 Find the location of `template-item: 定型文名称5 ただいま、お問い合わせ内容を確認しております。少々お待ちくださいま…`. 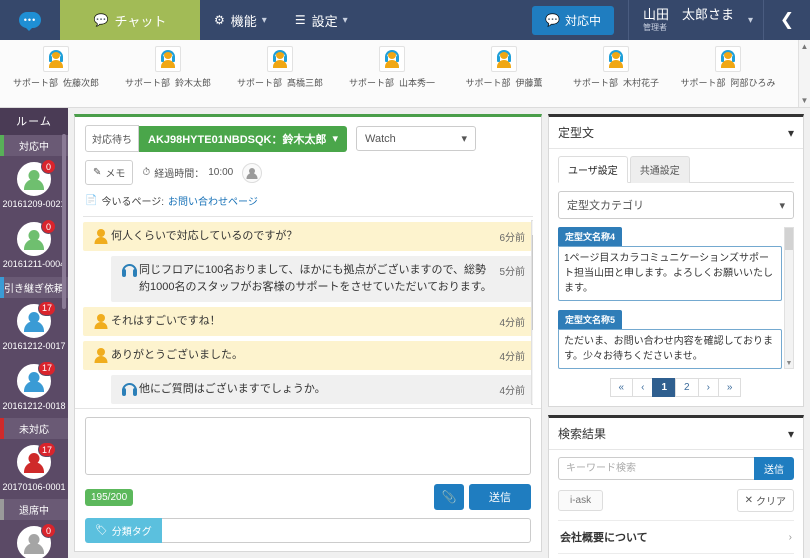

template-item: 定型文名称5 ただいま、お問い合わせ内容を確認しております。少々お待ちくださいま… is located at coordinates (670, 339).